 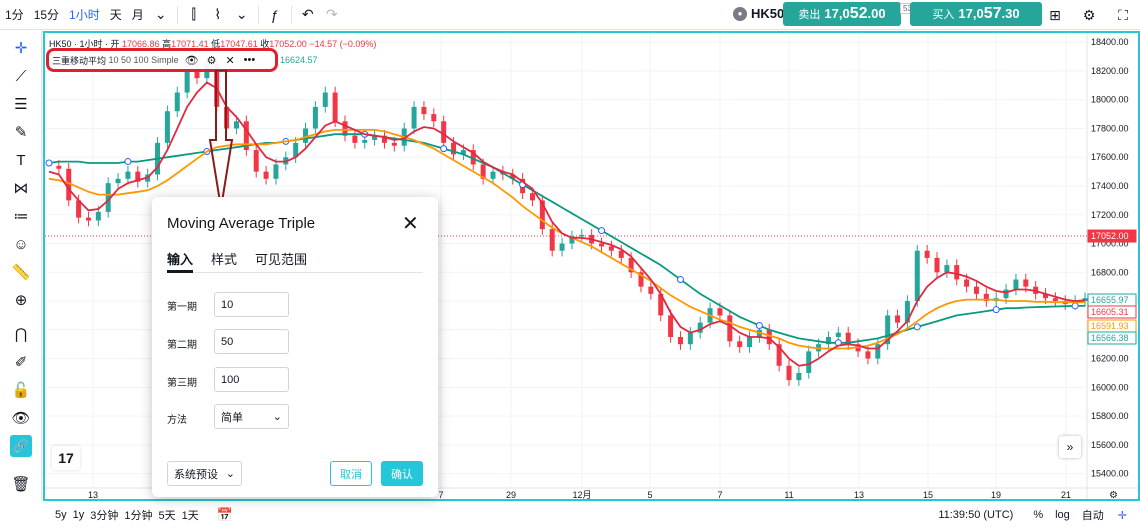 What do you see at coordinates (21, 300) in the screenshot?
I see `zoom-icon: ⊕` at bounding box center [21, 300].